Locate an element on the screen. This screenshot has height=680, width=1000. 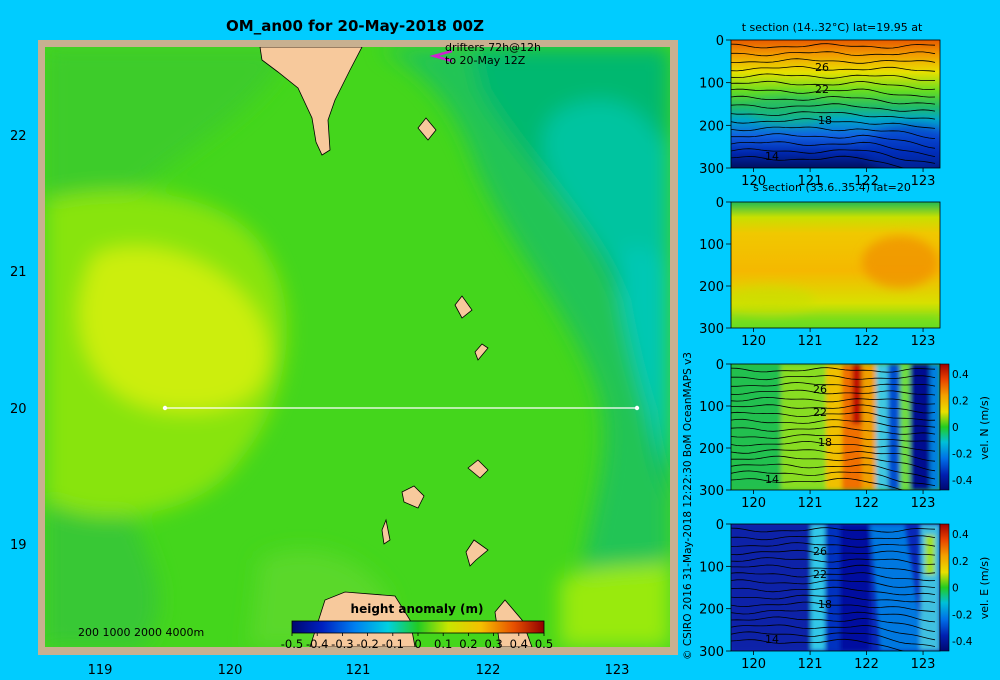
ve-y-tick: 0 is located at coordinates (720, 525).